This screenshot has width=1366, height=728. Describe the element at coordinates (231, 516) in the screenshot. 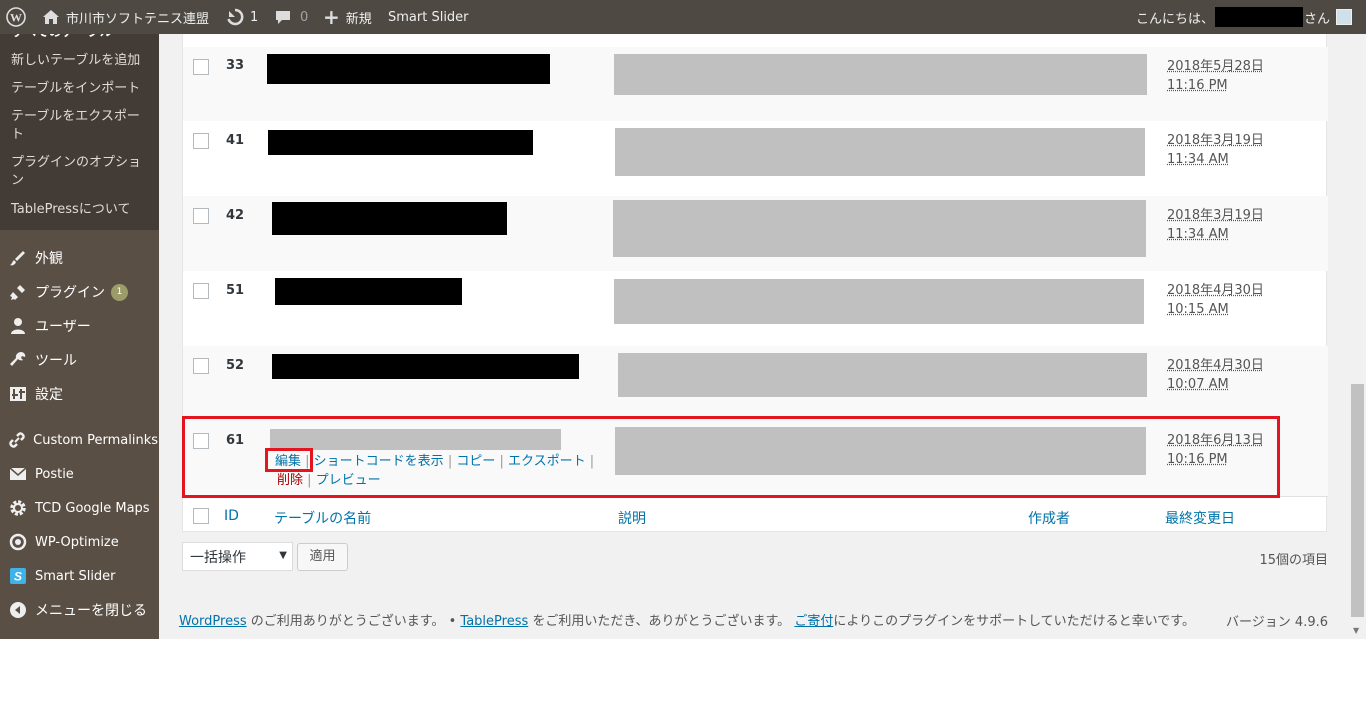

I see `column-header-id: ID` at that location.